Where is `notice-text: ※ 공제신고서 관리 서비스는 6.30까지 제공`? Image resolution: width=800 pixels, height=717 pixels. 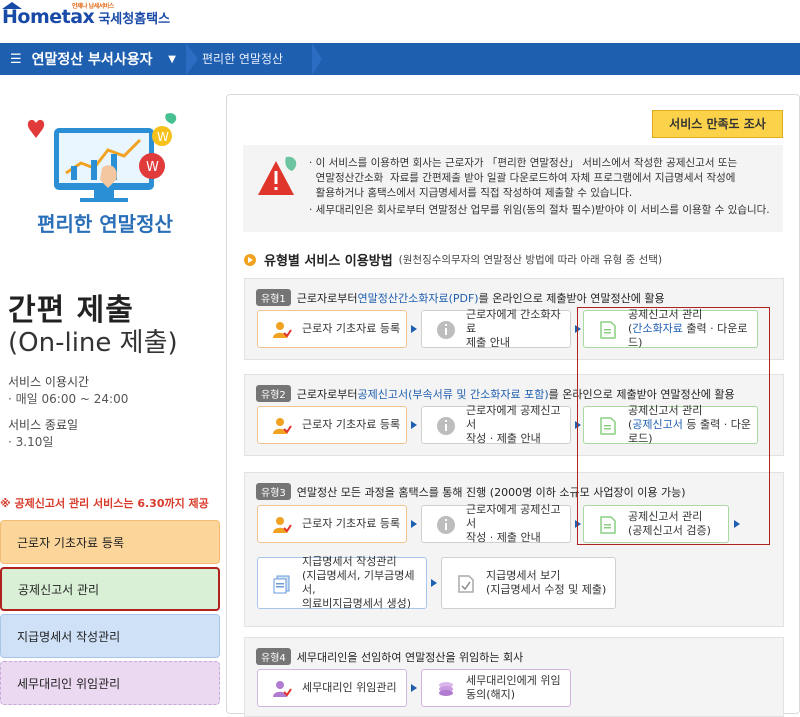
notice-text: ※ 공제신고서 관리 서비스는 6.30까지 제공 is located at coordinates (104, 503).